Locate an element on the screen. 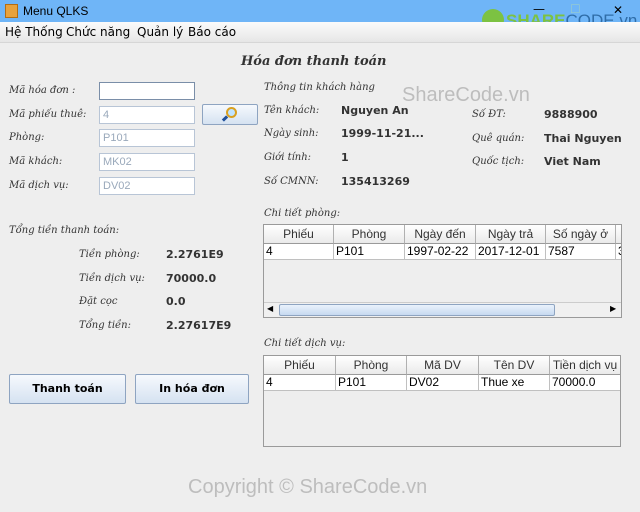 The image size is (640, 512). horizontal-scrollbar: ◀ ▶ is located at coordinates (442, 309).